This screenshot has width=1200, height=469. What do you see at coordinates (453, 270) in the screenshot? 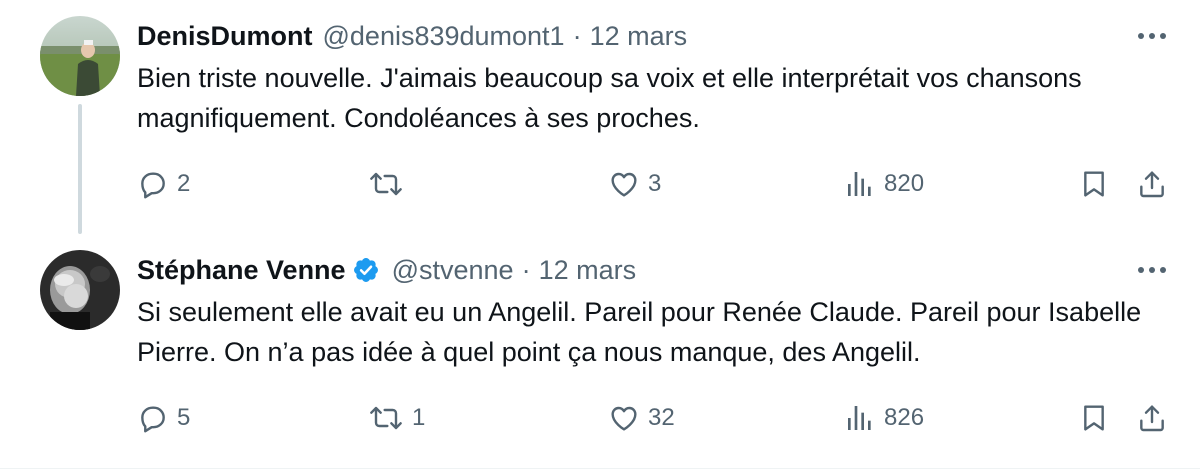
I see `user-handle: @stvenne` at bounding box center [453, 270].